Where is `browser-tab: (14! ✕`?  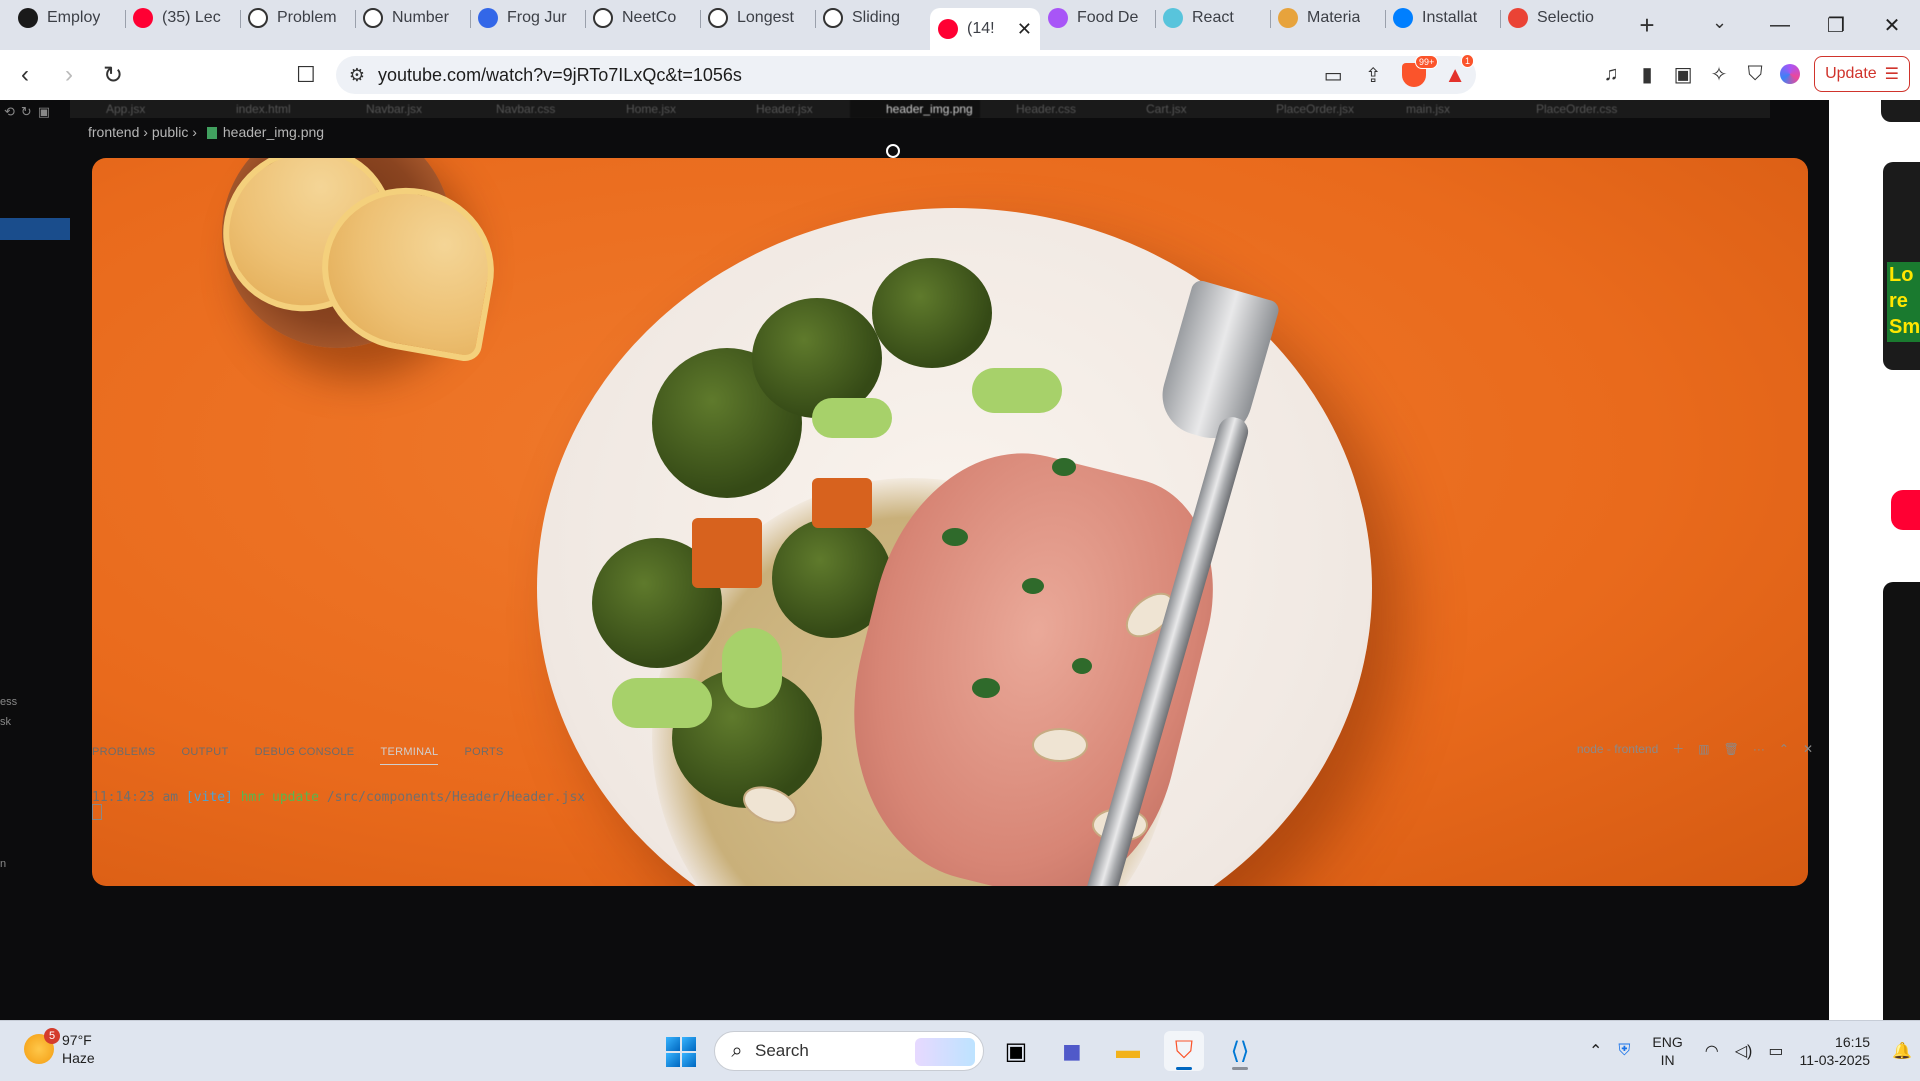
browser-tab: (14! ✕ is located at coordinates (985, 29).